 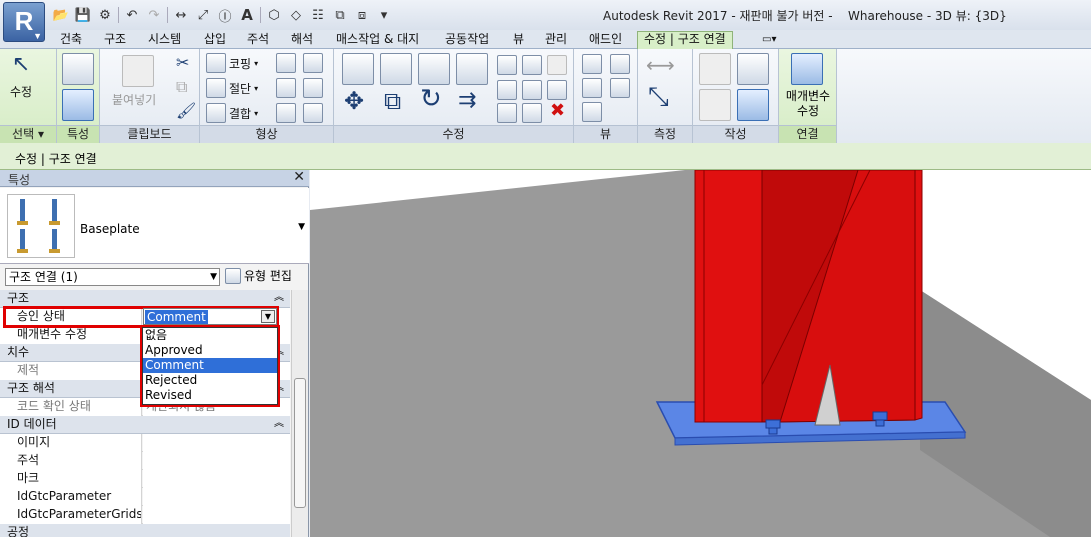 I want to click on edit-parameters-button: 매개변수 수정, so click(x=808, y=104).